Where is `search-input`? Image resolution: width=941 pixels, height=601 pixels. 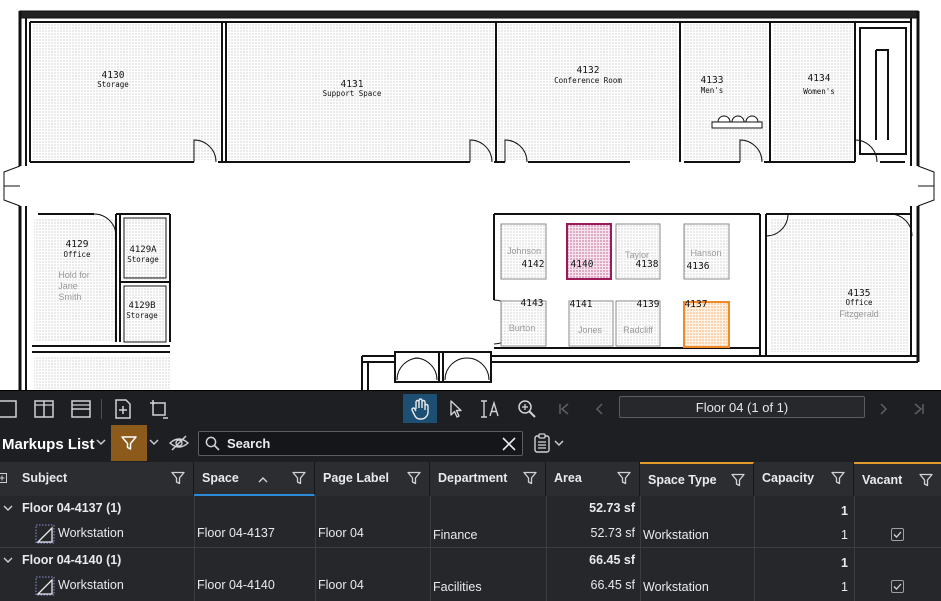 search-input is located at coordinates (362, 443).